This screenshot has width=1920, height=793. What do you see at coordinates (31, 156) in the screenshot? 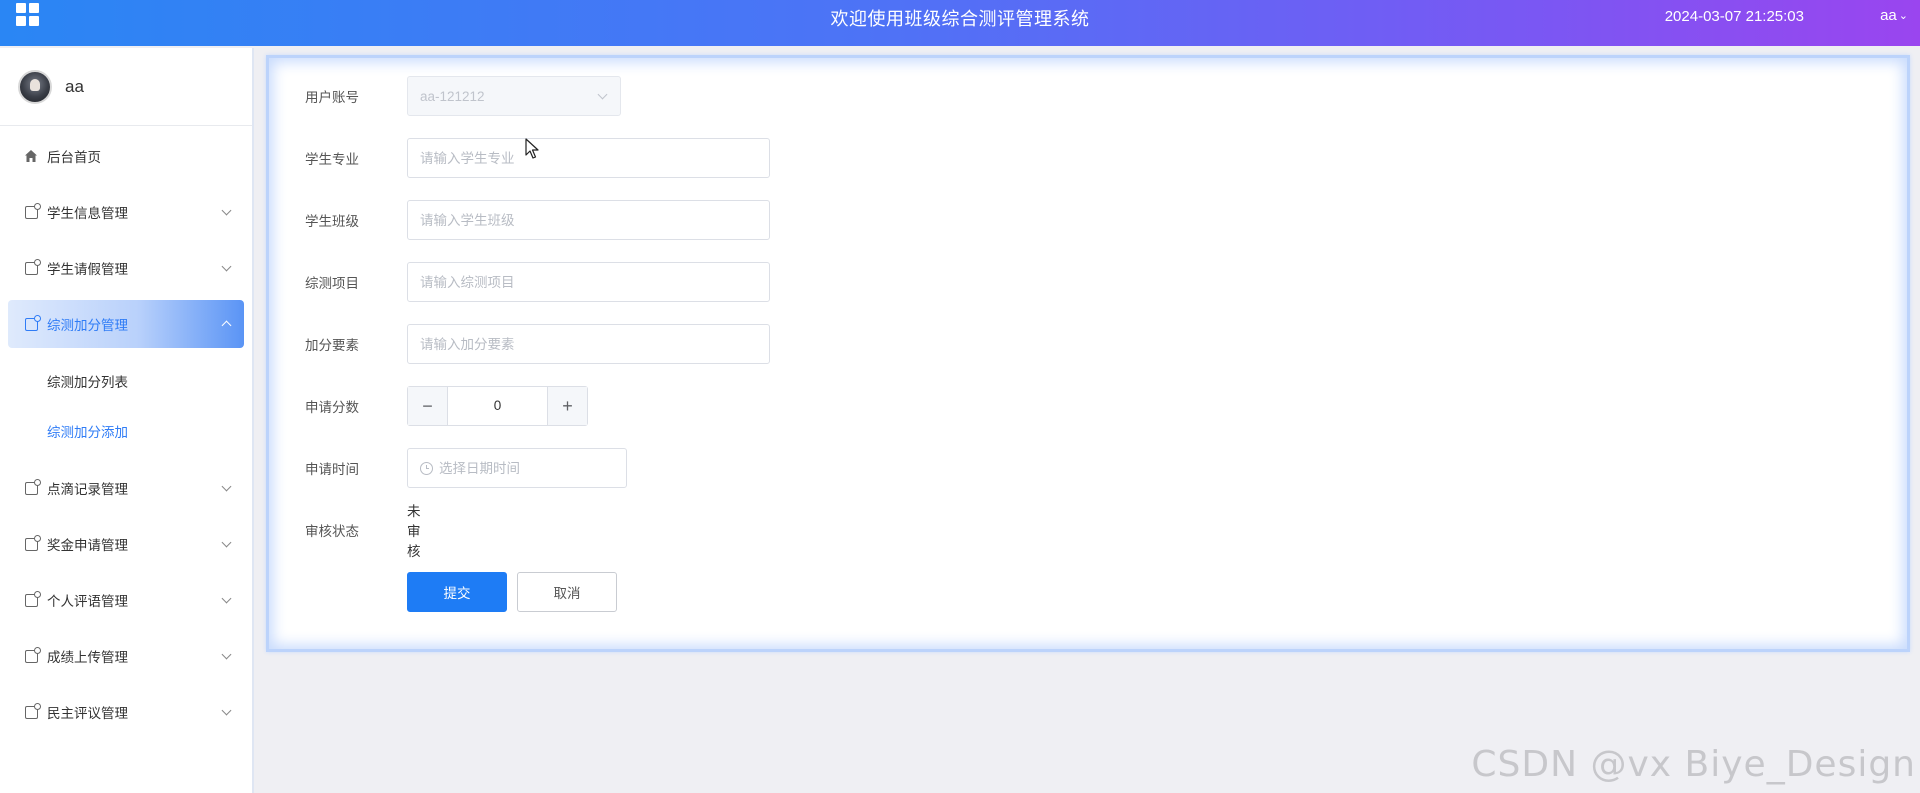
I see `home-icon` at bounding box center [31, 156].